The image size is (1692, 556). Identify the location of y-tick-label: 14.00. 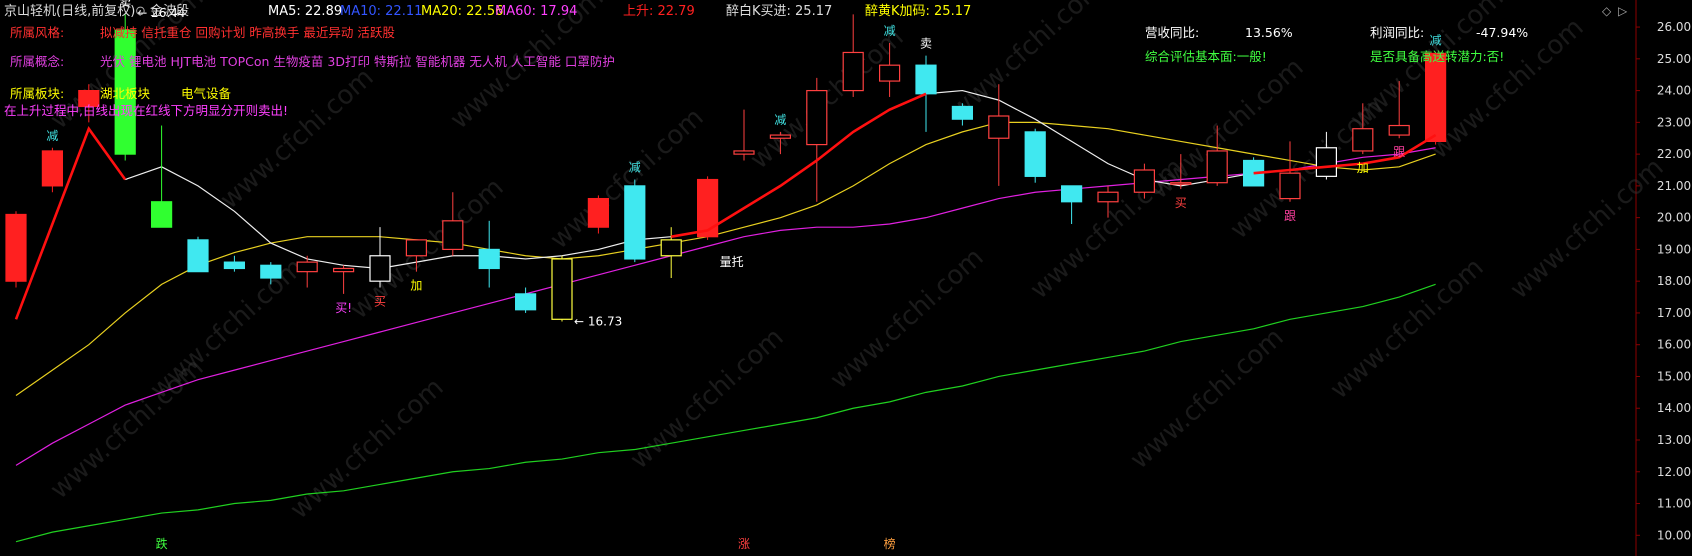
(1674, 408).